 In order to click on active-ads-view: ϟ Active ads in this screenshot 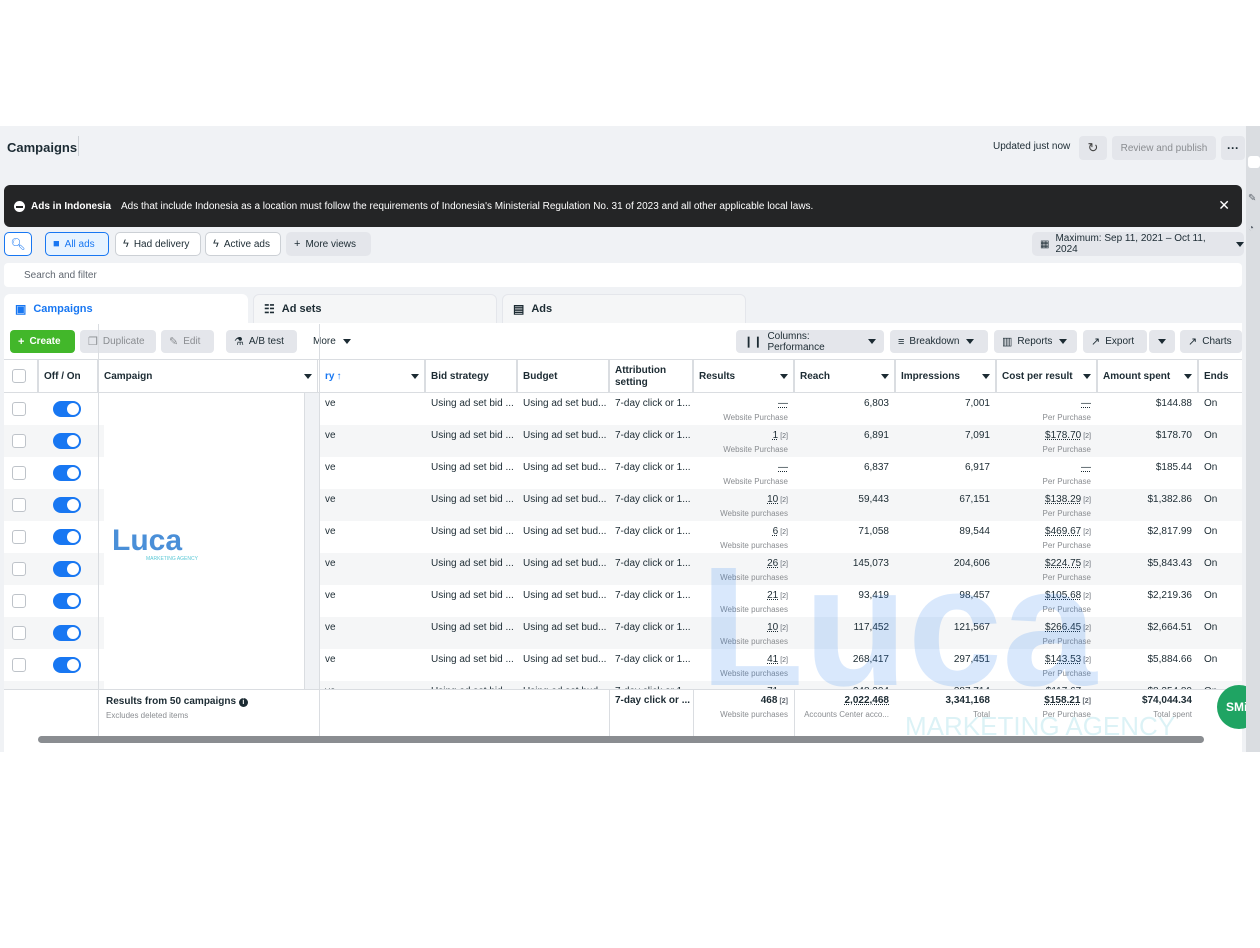, I will do `click(243, 244)`.